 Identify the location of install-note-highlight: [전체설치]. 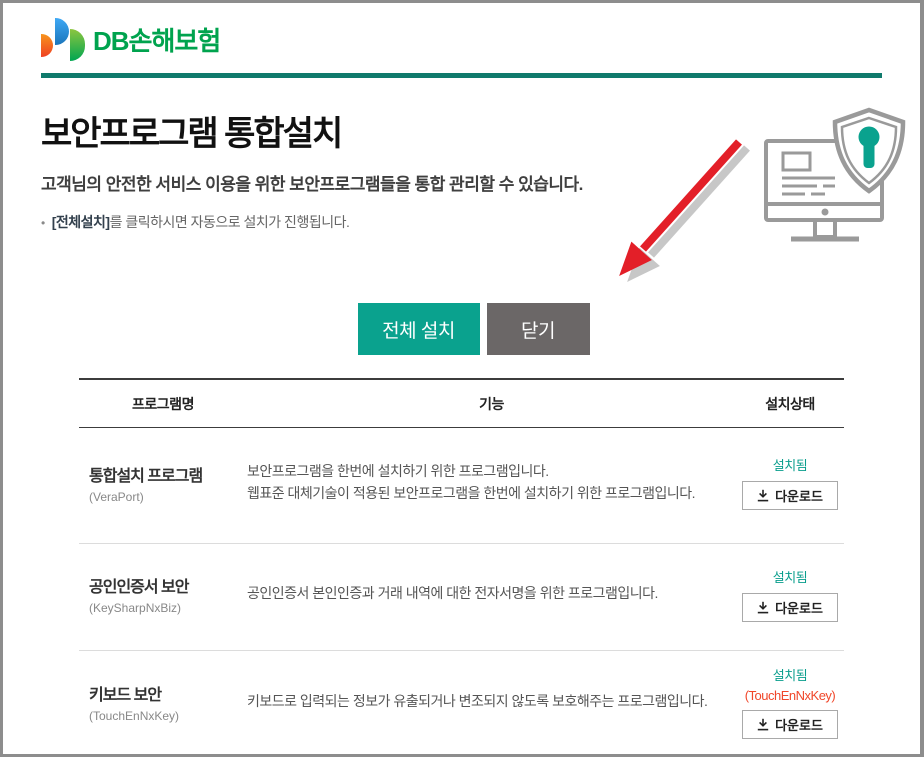
(80, 222).